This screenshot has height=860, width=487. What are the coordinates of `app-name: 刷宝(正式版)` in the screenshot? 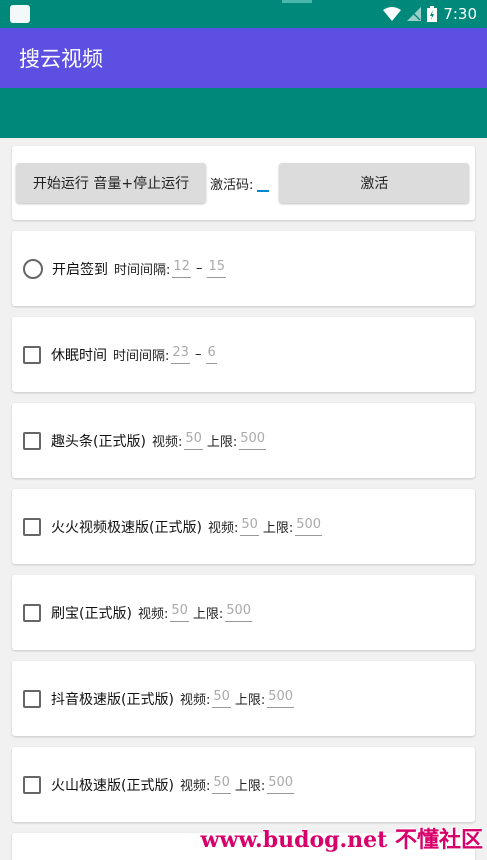 It's located at (91, 613).